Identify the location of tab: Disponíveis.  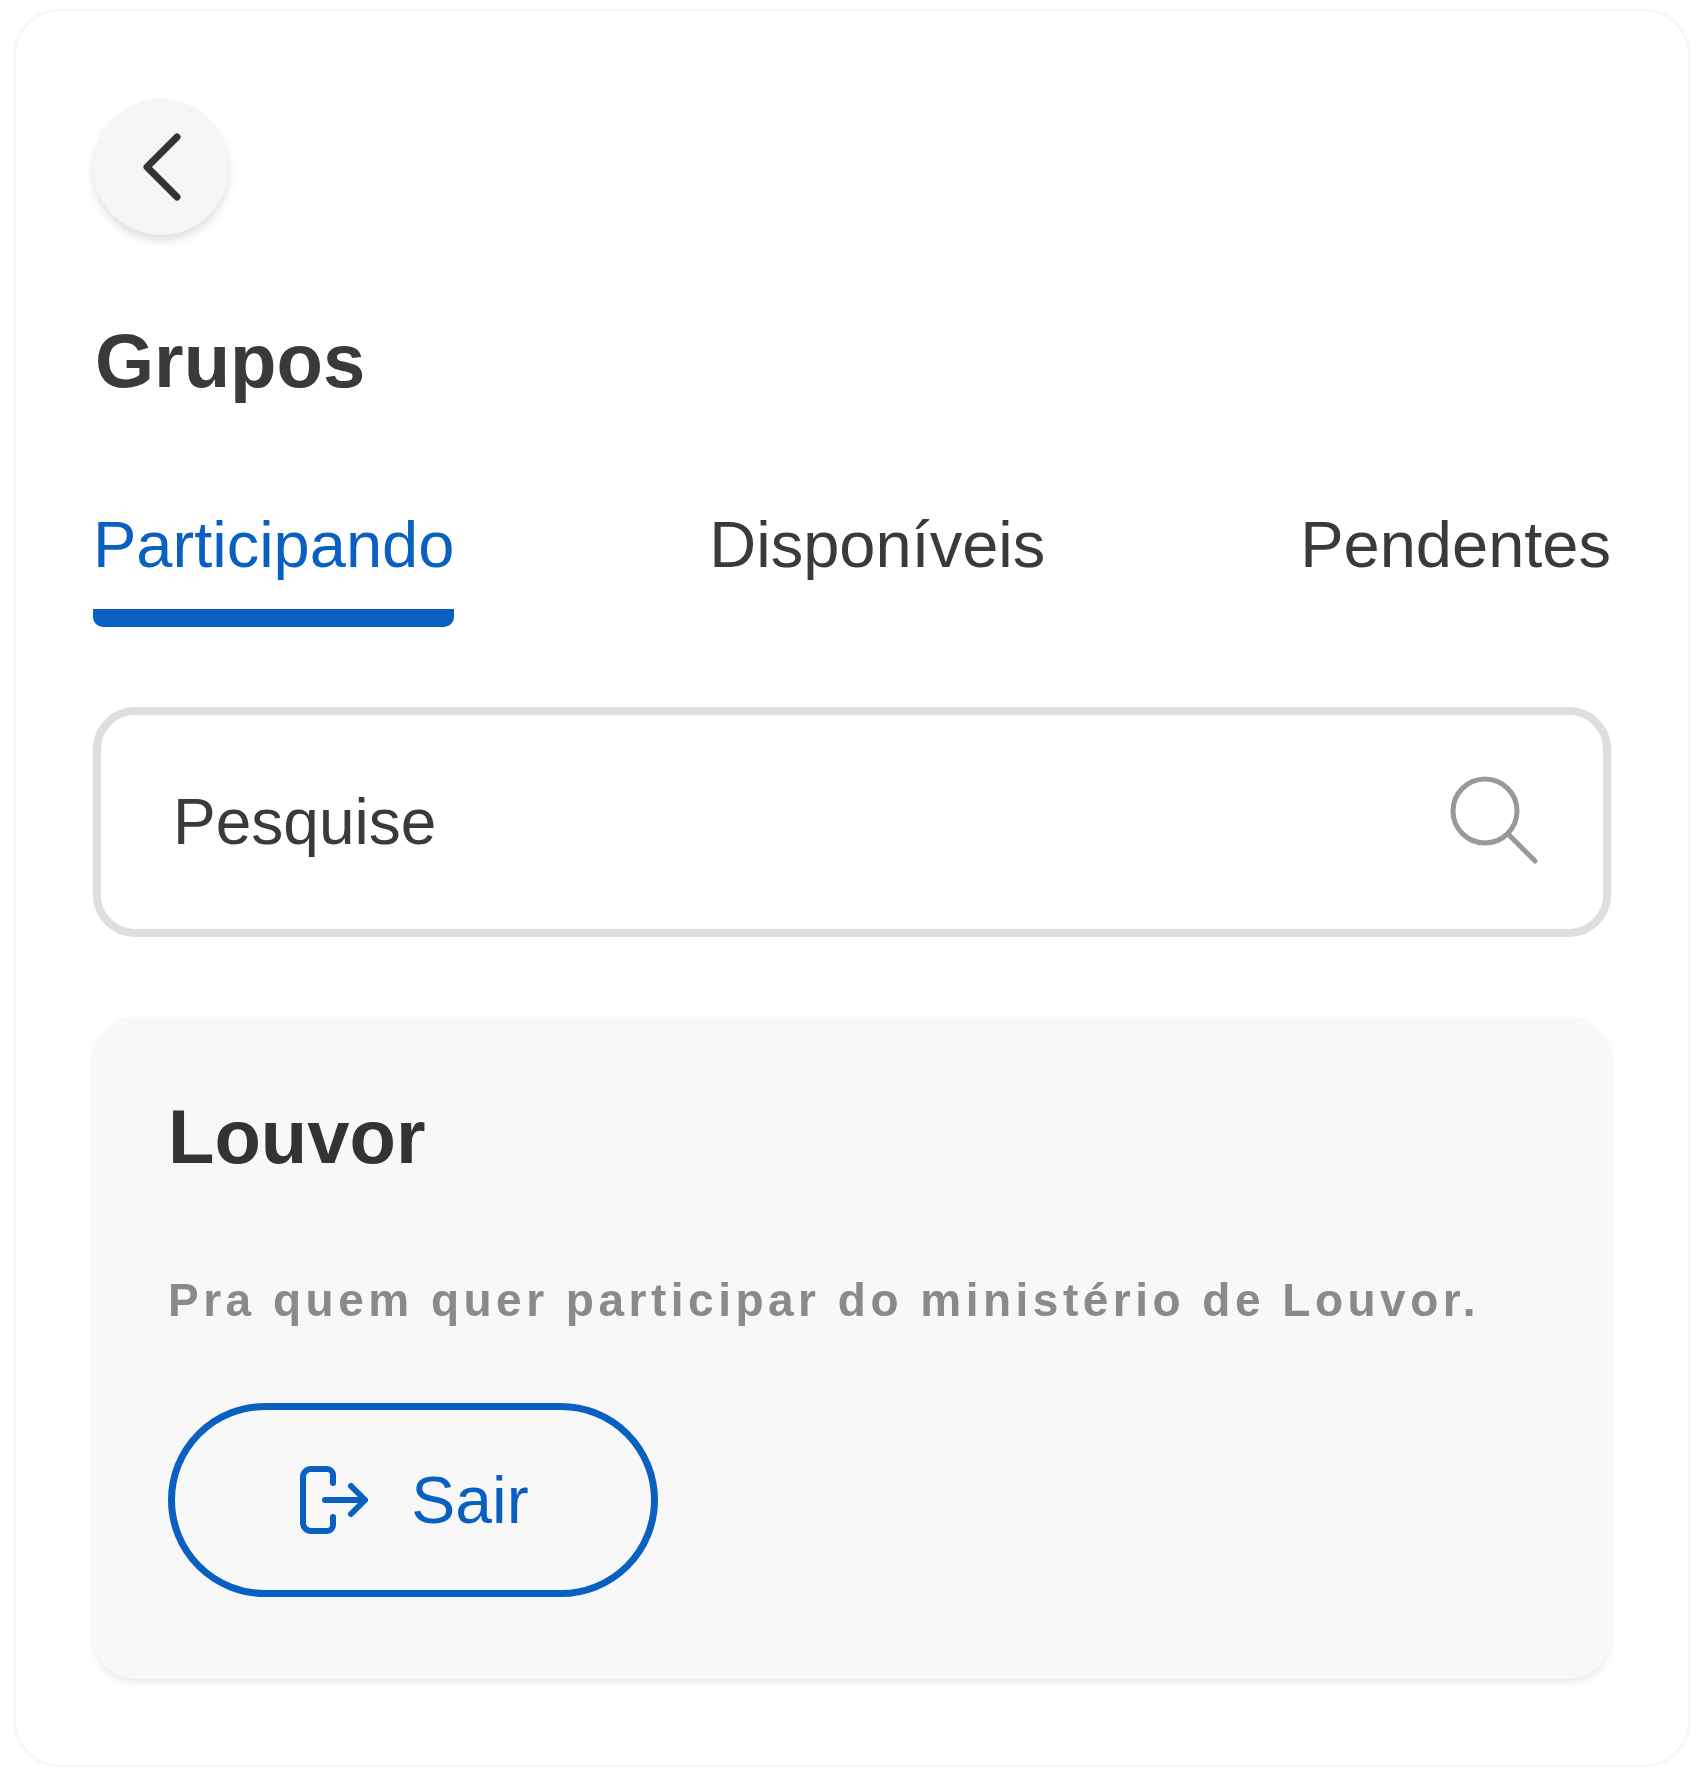
(877, 568).